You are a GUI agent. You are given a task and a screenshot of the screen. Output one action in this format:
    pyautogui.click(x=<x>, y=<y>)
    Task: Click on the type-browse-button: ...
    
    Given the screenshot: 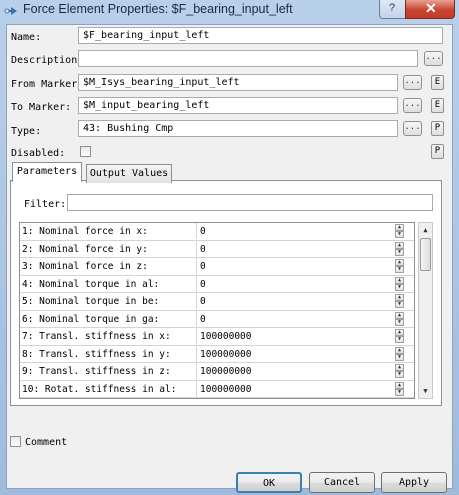 What is the action you would take?
    pyautogui.click(x=412, y=128)
    